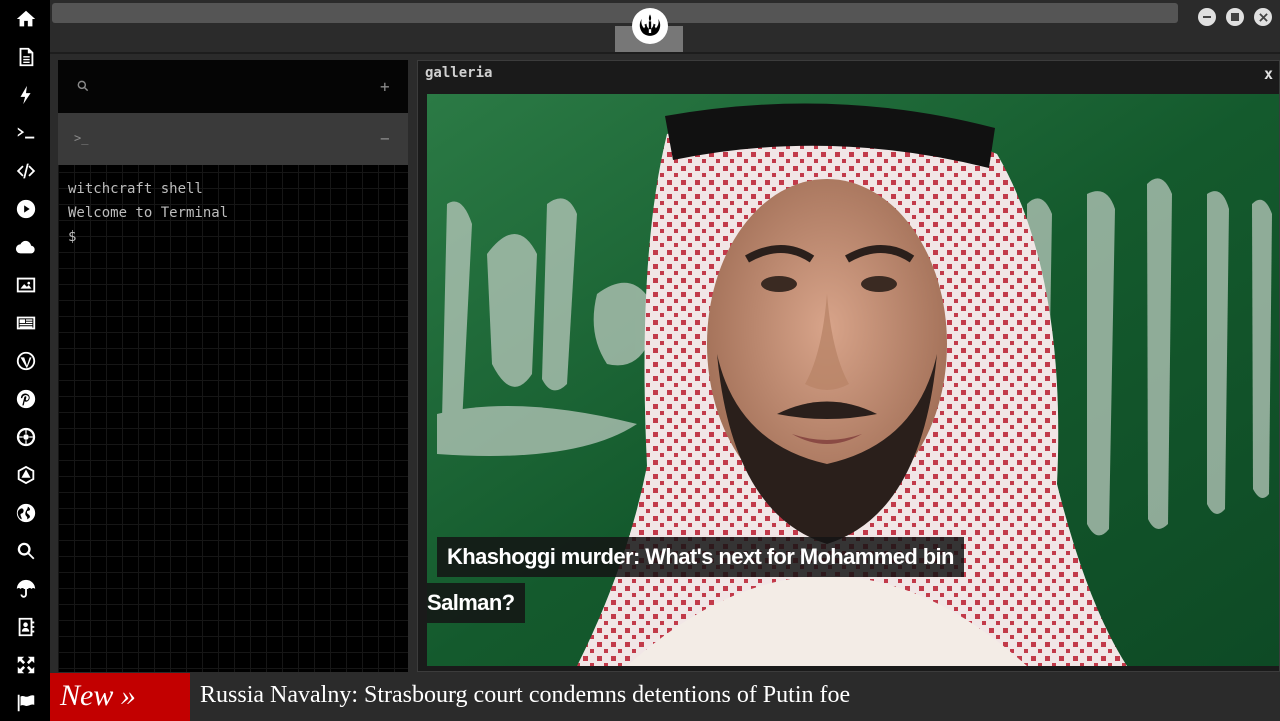 This screenshot has width=1280, height=721. Describe the element at coordinates (26, 209) in the screenshot. I see `play-icon` at that location.